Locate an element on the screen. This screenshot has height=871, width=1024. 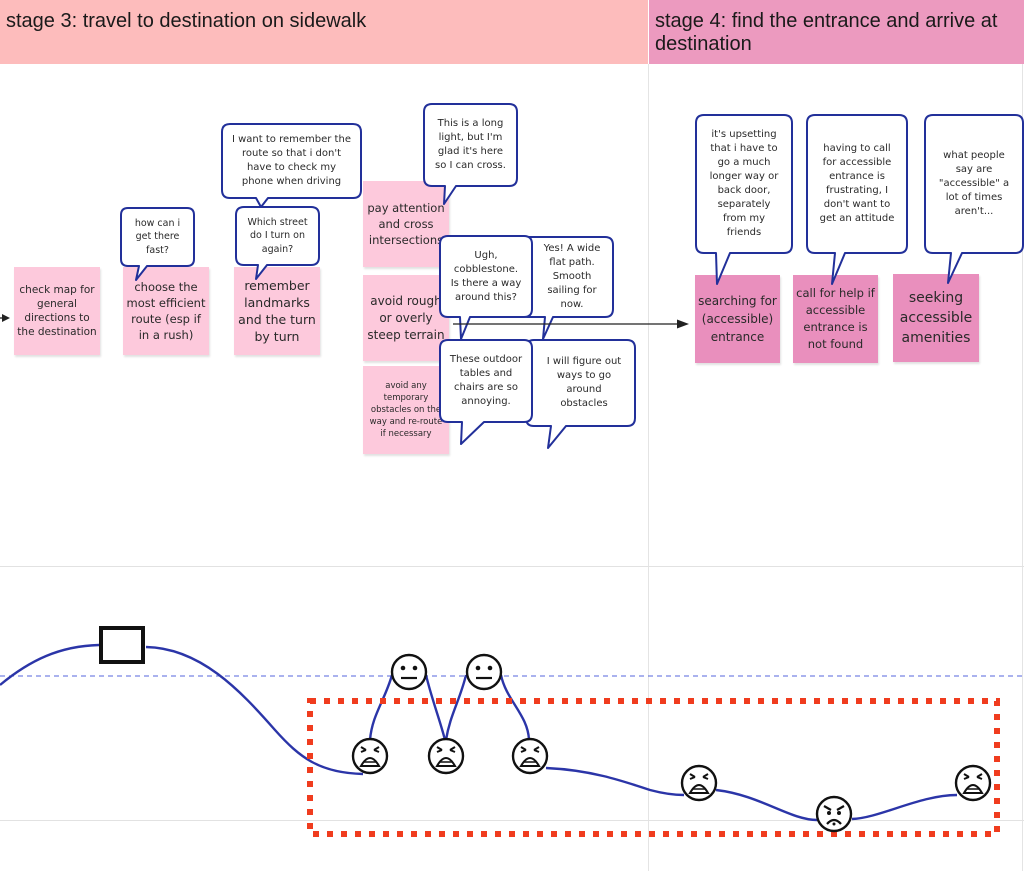
angry-face-icon is located at coordinates (834, 814).